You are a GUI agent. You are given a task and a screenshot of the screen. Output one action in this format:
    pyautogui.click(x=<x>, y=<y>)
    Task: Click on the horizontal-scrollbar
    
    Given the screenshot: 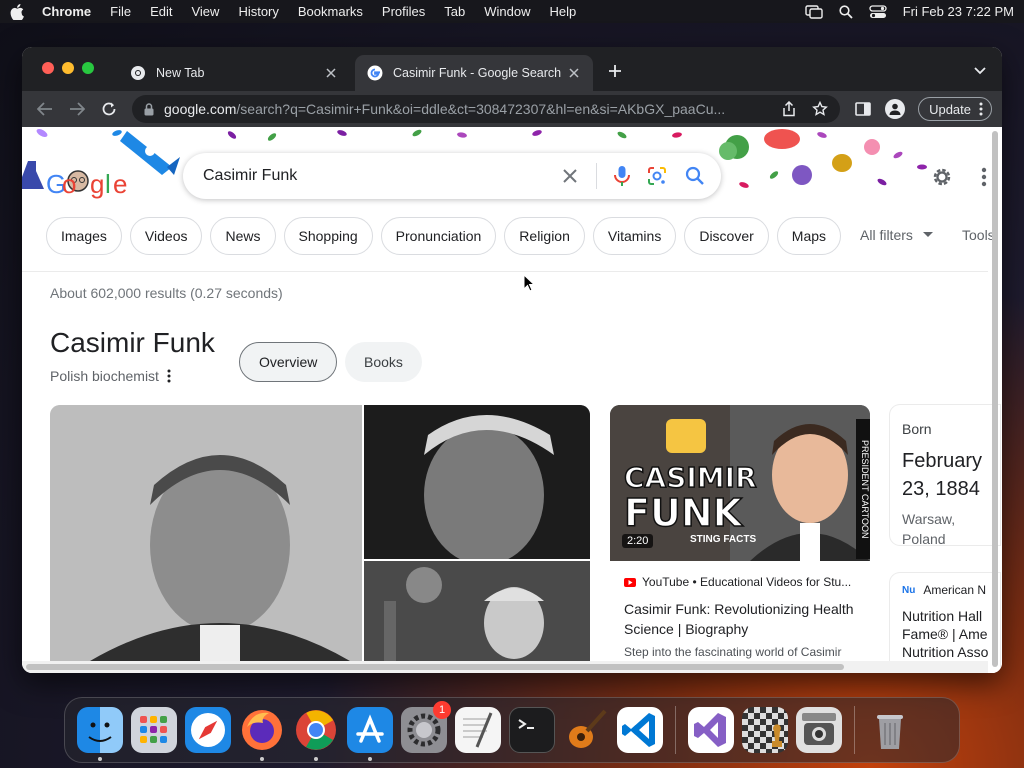 What is the action you would take?
    pyautogui.click(x=505, y=667)
    